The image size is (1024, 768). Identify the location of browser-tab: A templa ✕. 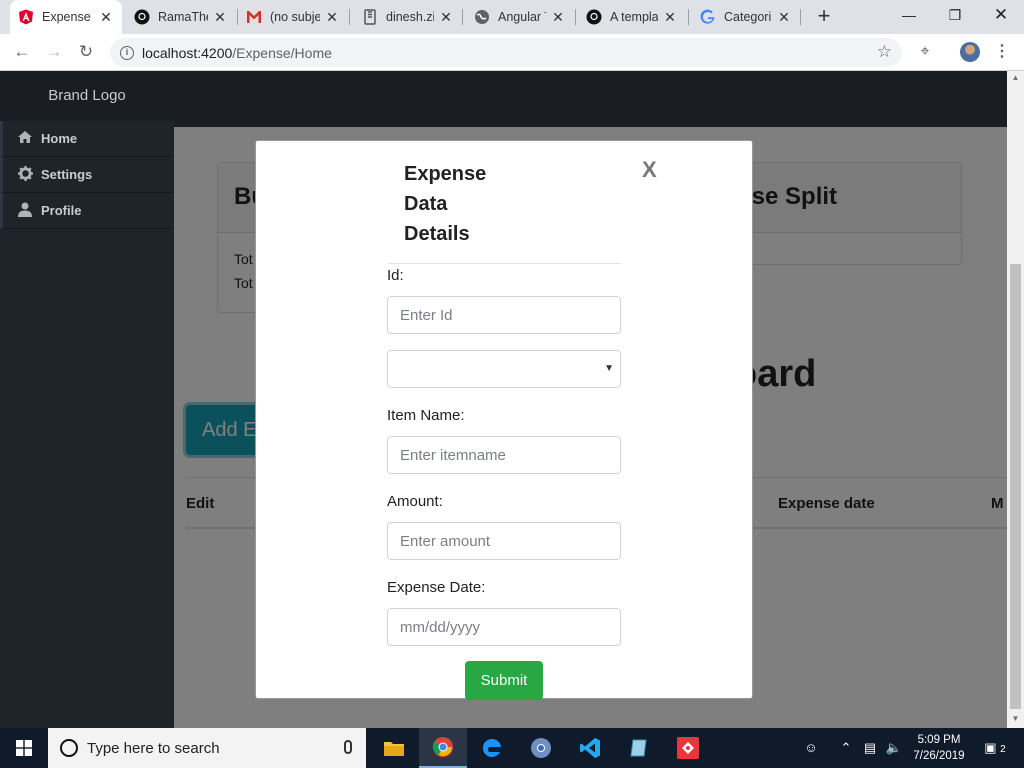
(632, 17).